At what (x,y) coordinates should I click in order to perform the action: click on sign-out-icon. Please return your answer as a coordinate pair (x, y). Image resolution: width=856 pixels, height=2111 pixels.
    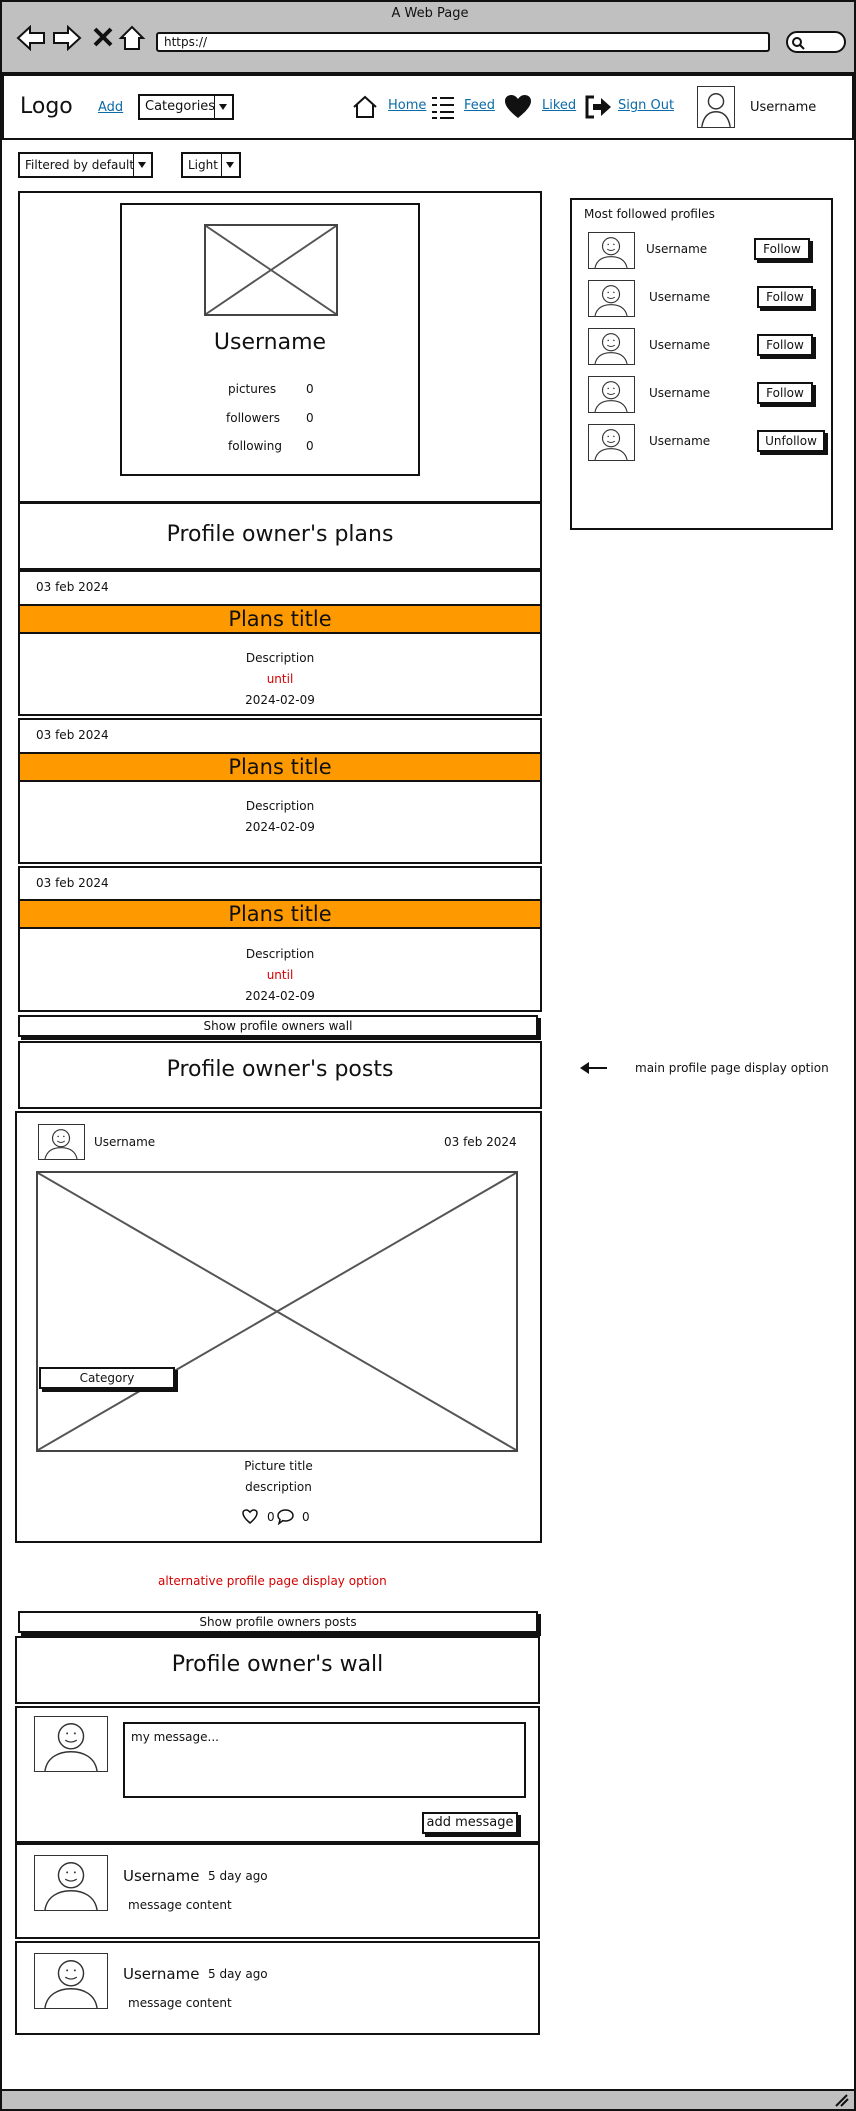
    Looking at the image, I should click on (598, 107).